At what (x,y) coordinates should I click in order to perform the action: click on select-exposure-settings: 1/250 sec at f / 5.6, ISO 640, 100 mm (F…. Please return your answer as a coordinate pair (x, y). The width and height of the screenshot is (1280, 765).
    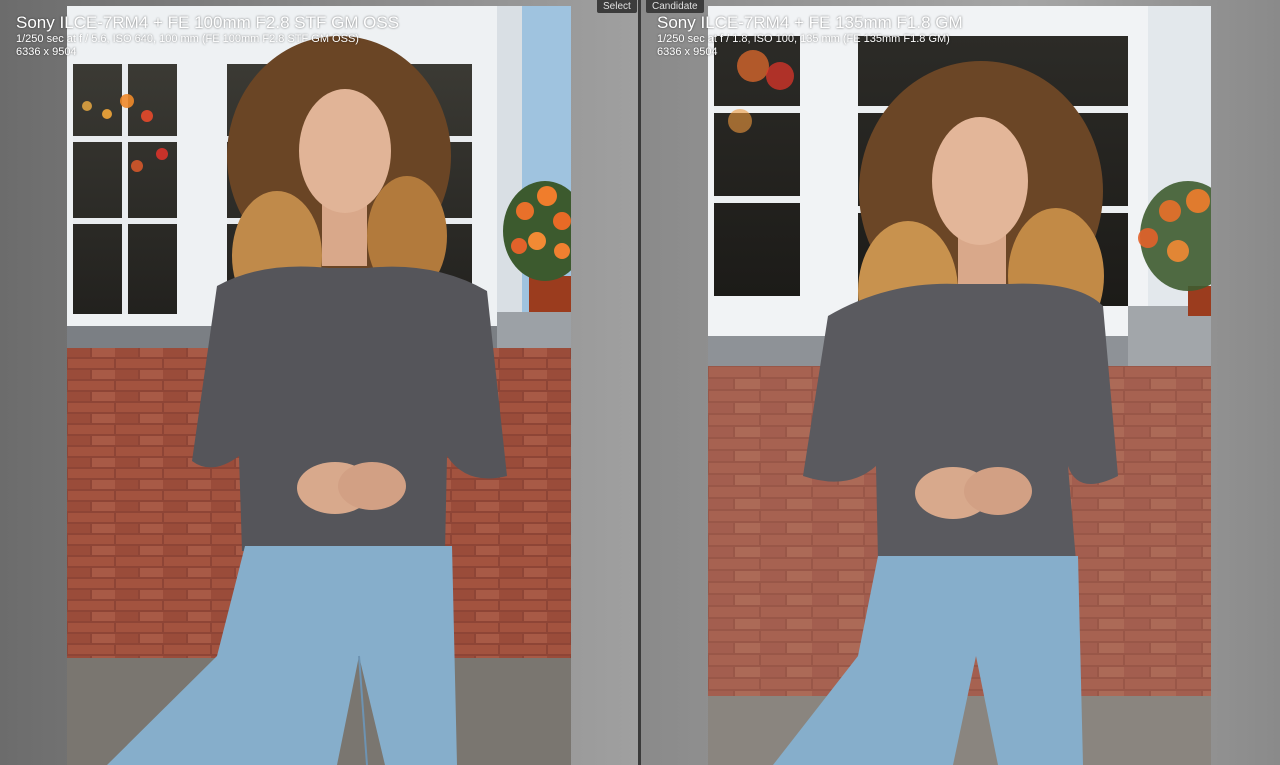
    Looking at the image, I should click on (187, 39).